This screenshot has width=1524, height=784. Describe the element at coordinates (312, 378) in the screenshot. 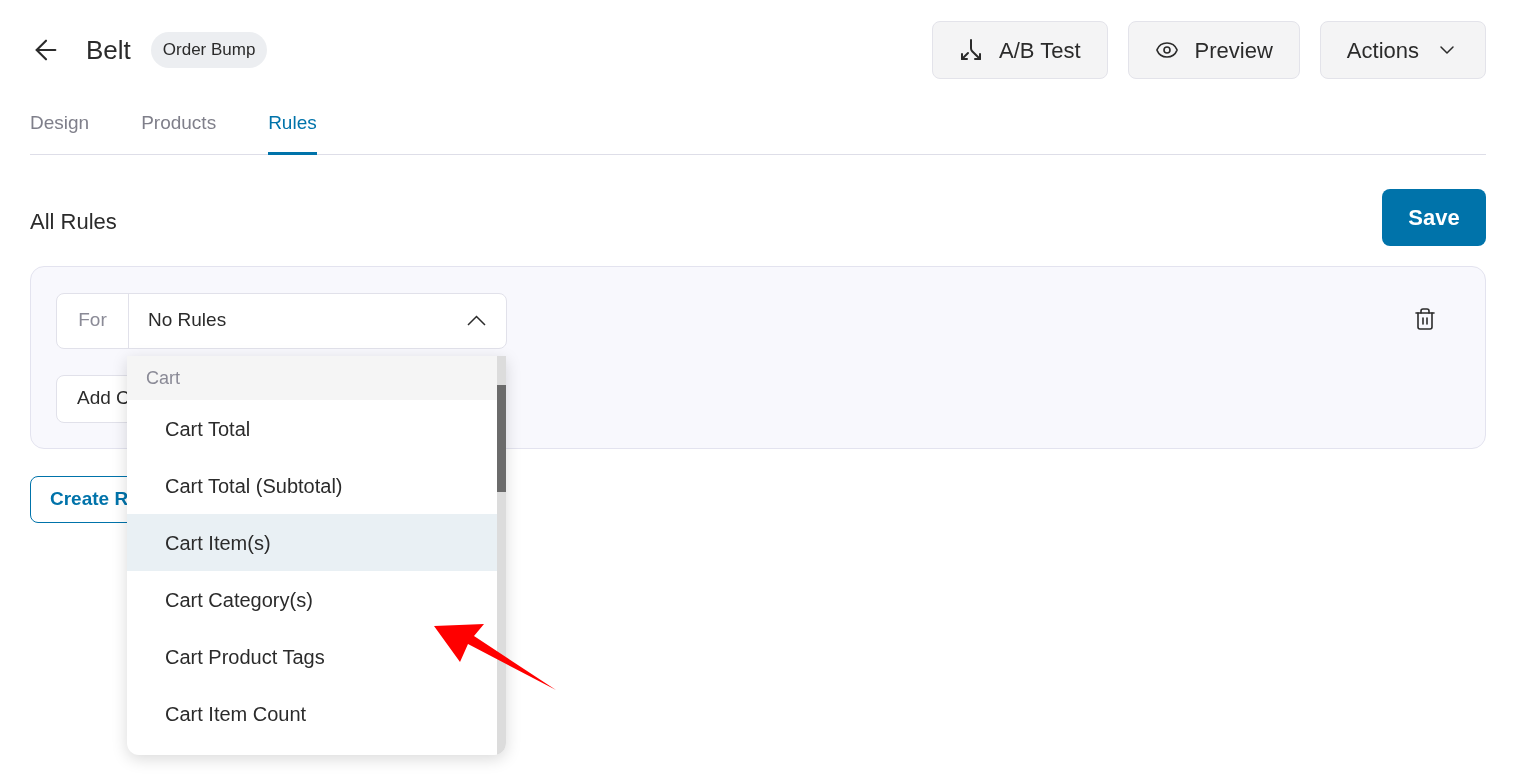

I see `menu-group-header: Cart` at that location.